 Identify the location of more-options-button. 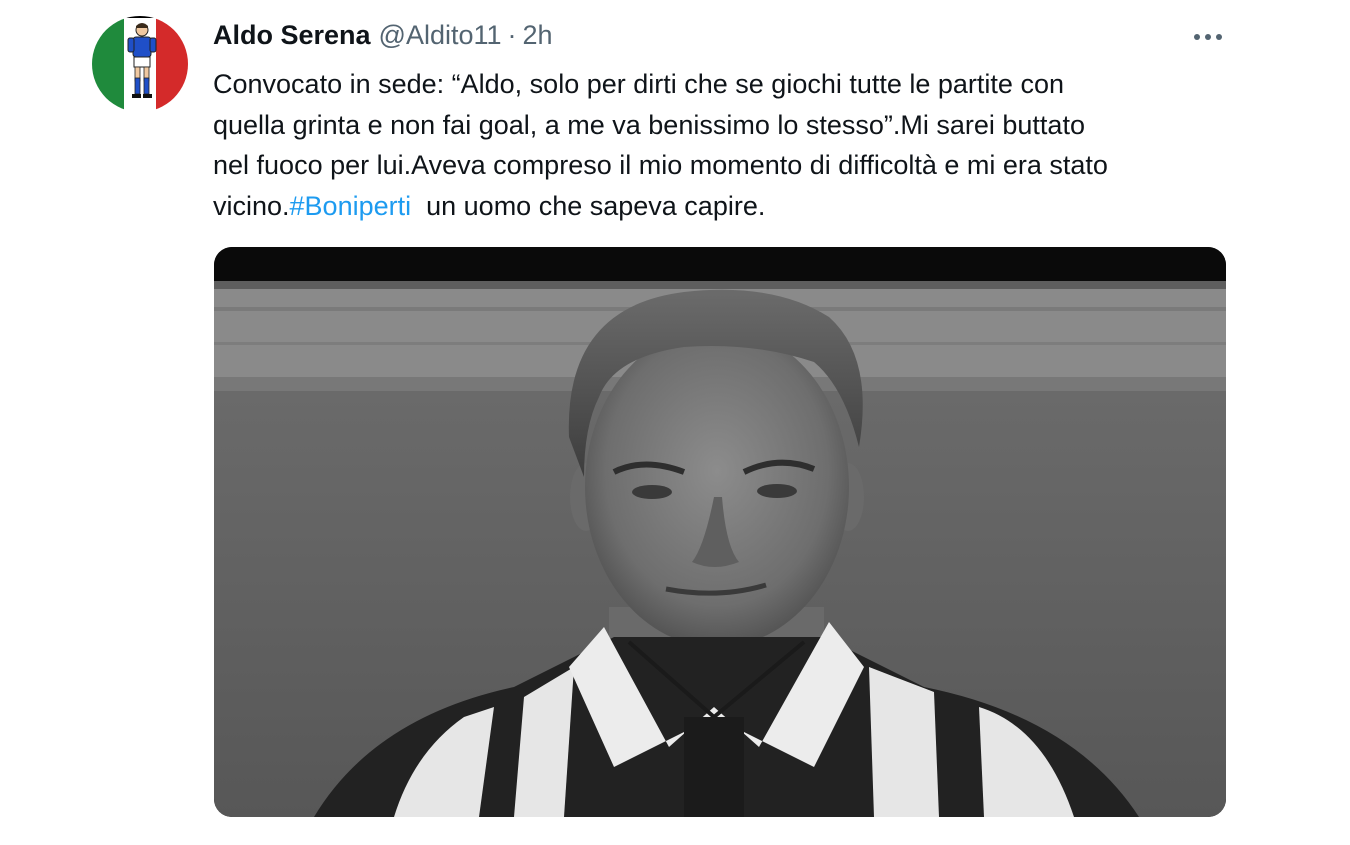
(1208, 37).